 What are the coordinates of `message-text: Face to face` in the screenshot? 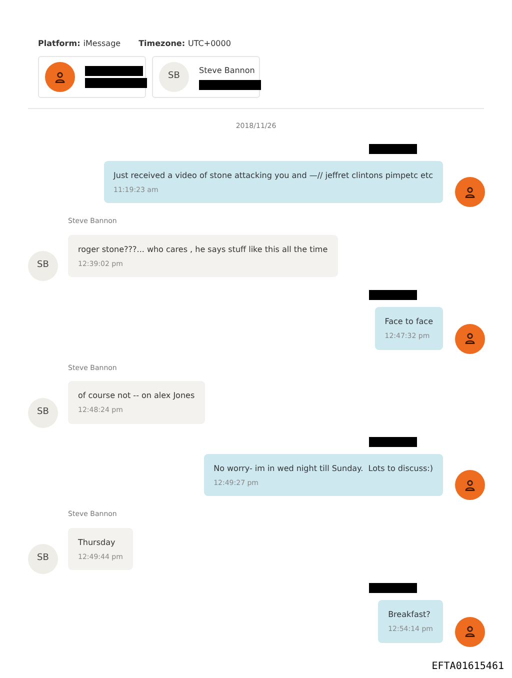 It's located at (408, 321).